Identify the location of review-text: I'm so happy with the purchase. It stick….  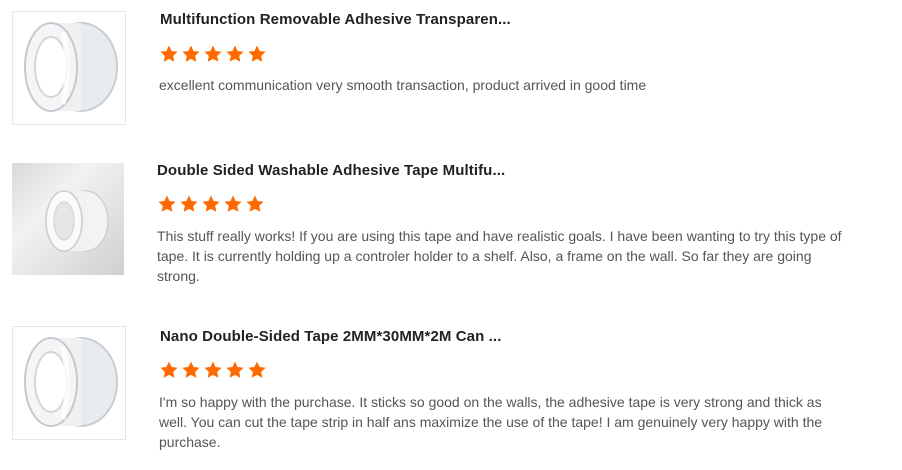
(491, 422).